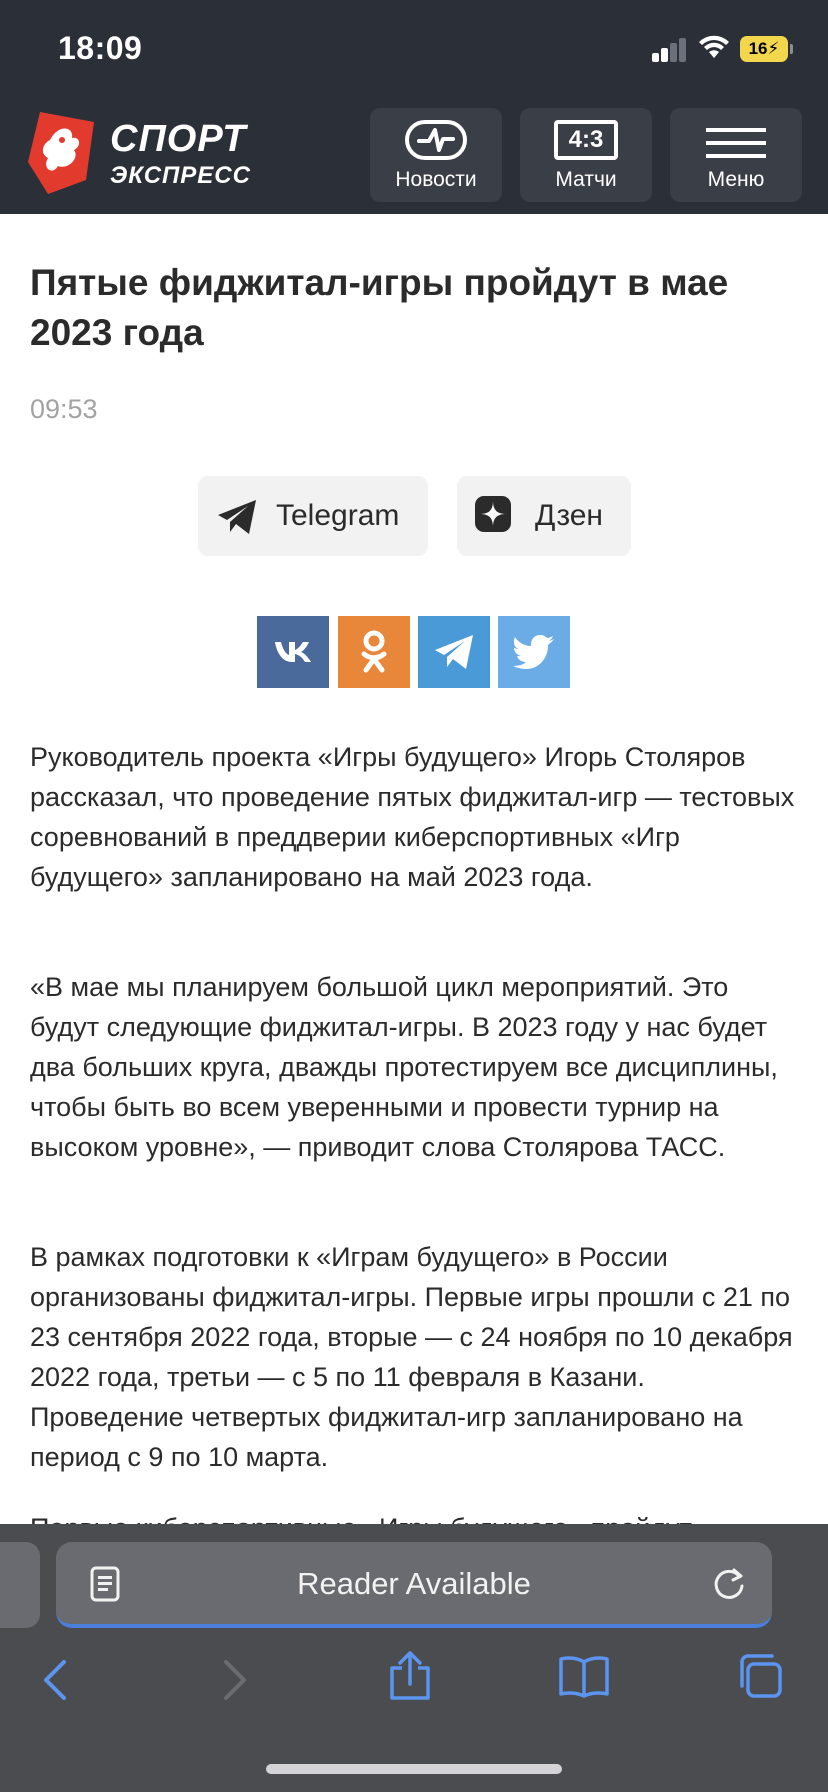 Image resolution: width=828 pixels, height=1792 pixels. What do you see at coordinates (414, 50) in the screenshot?
I see `status-bar: 18:09 16⚡` at bounding box center [414, 50].